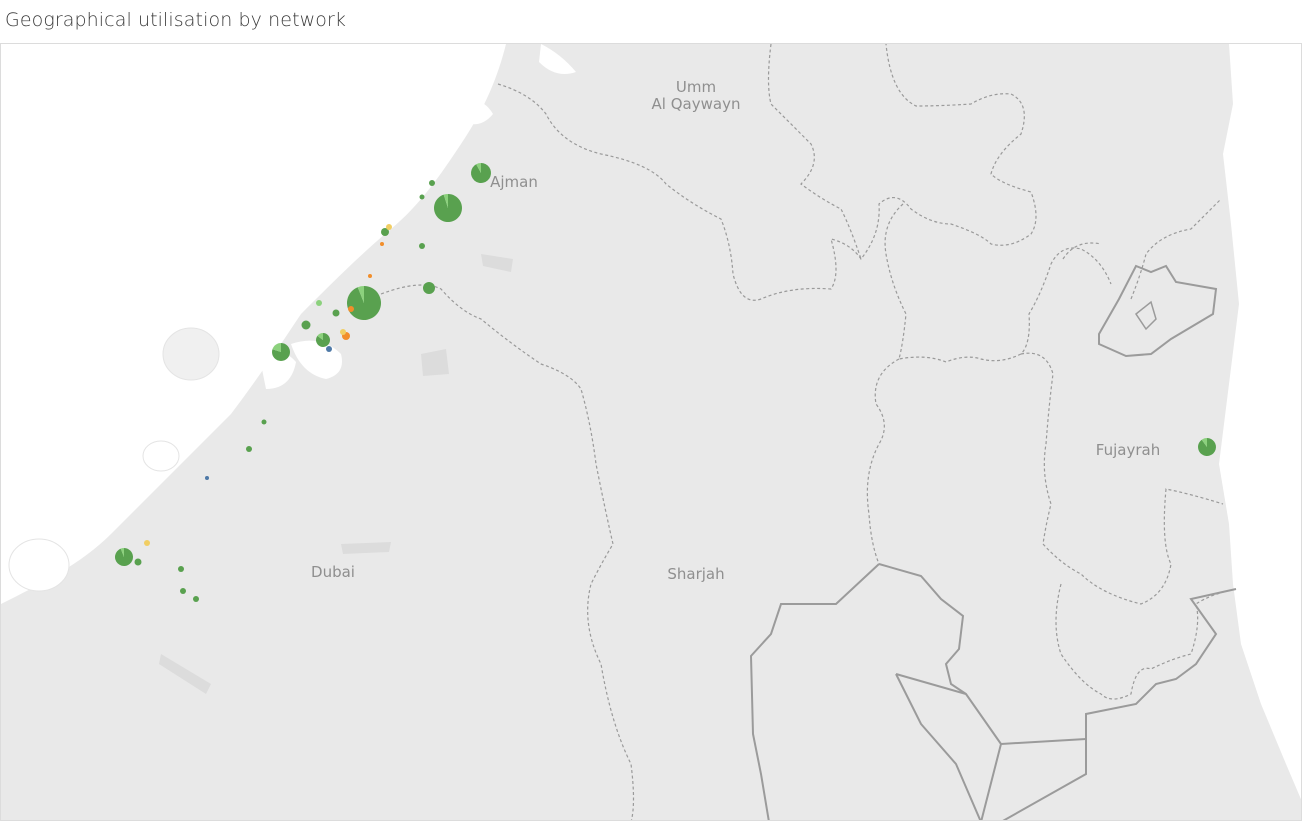 This screenshot has width=1303, height=822. What do you see at coordinates (175, 20) in the screenshot?
I see `page-title: Geographical utilisation by network` at bounding box center [175, 20].